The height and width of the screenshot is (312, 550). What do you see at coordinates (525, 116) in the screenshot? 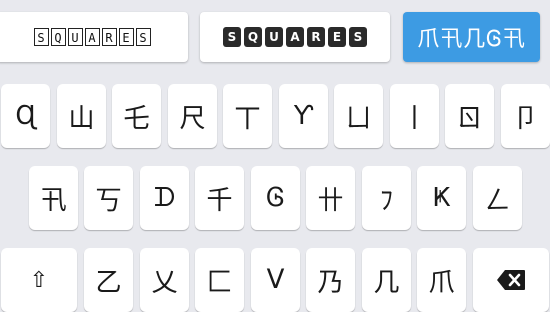
I see `key: 卩` at bounding box center [525, 116].